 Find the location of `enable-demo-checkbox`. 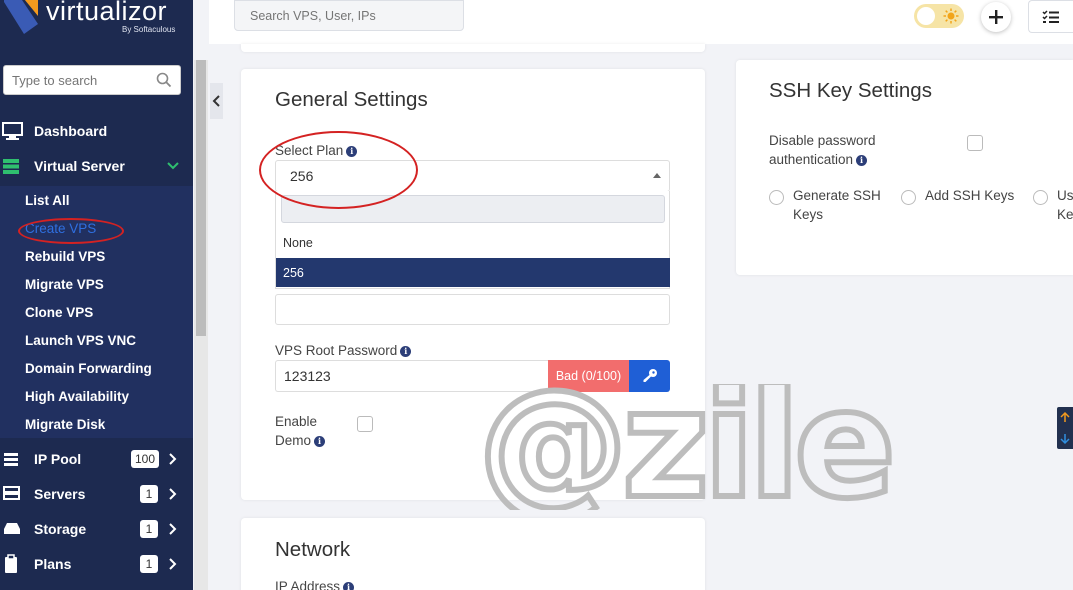

enable-demo-checkbox is located at coordinates (365, 424).